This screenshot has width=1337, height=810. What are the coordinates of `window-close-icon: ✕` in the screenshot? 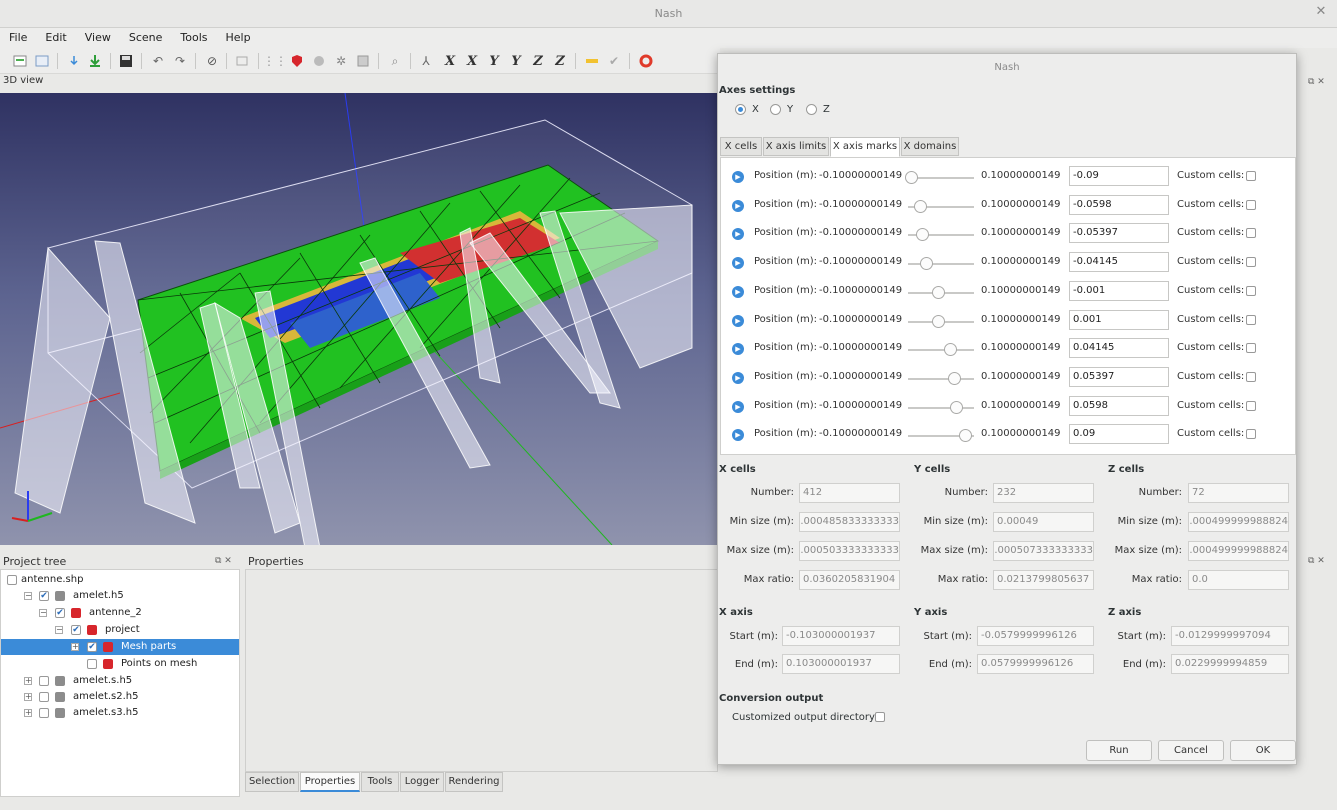 It's located at (1321, 12).